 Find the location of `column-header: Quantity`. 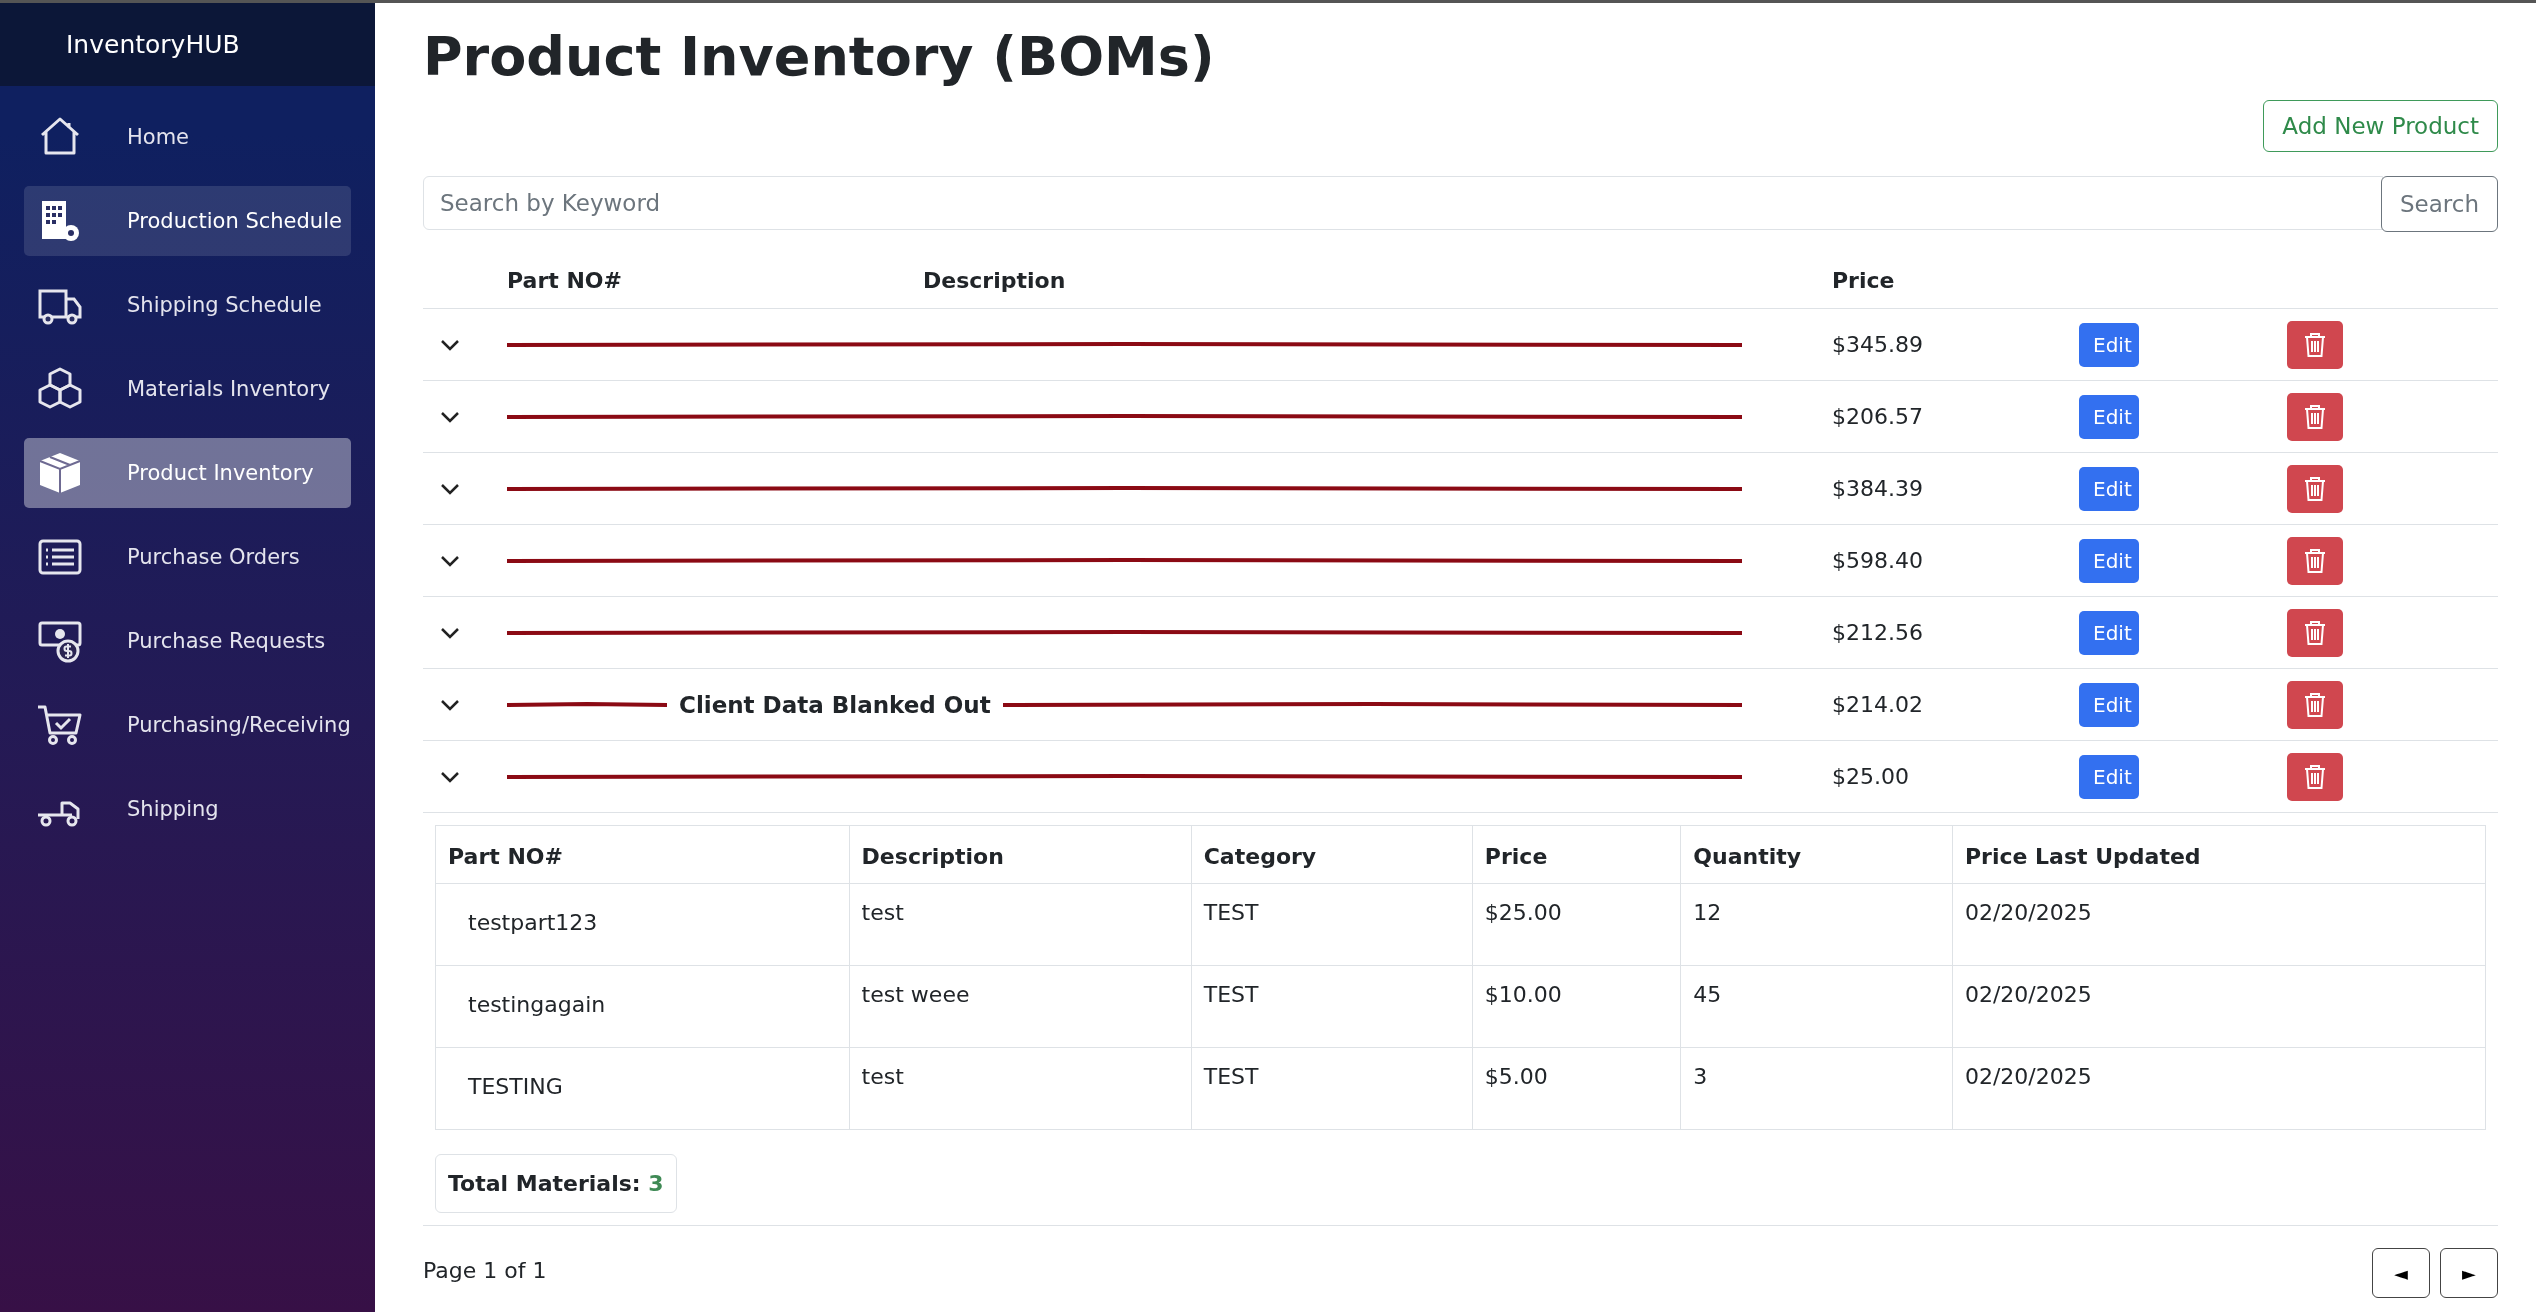

column-header: Quantity is located at coordinates (1816, 854).